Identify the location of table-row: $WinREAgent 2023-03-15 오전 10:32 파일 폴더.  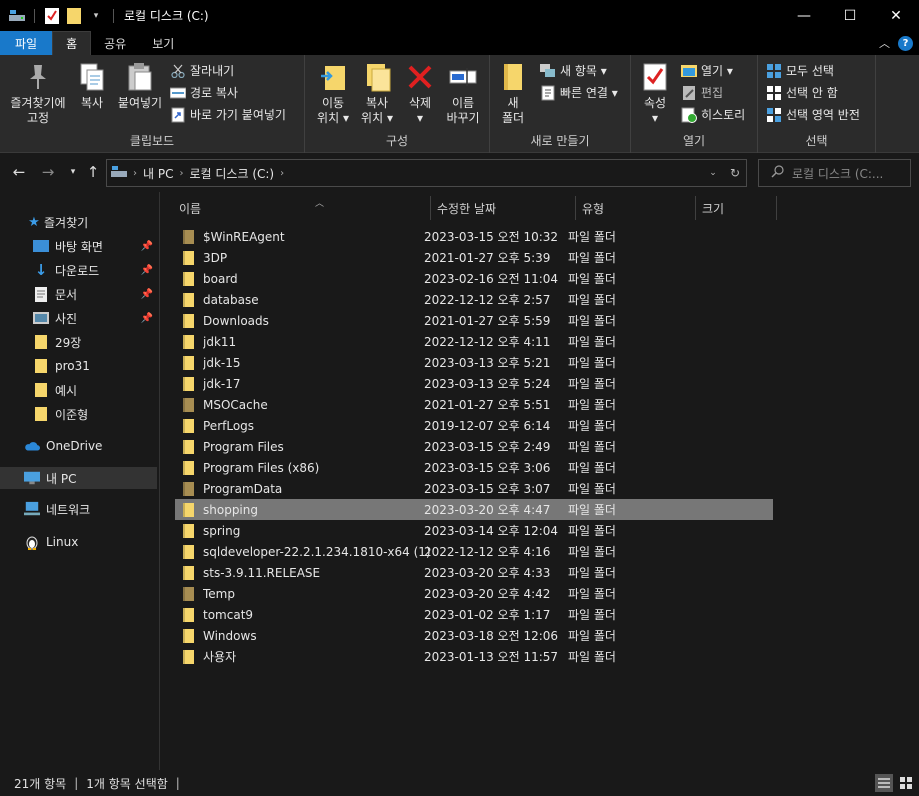
(474, 236).